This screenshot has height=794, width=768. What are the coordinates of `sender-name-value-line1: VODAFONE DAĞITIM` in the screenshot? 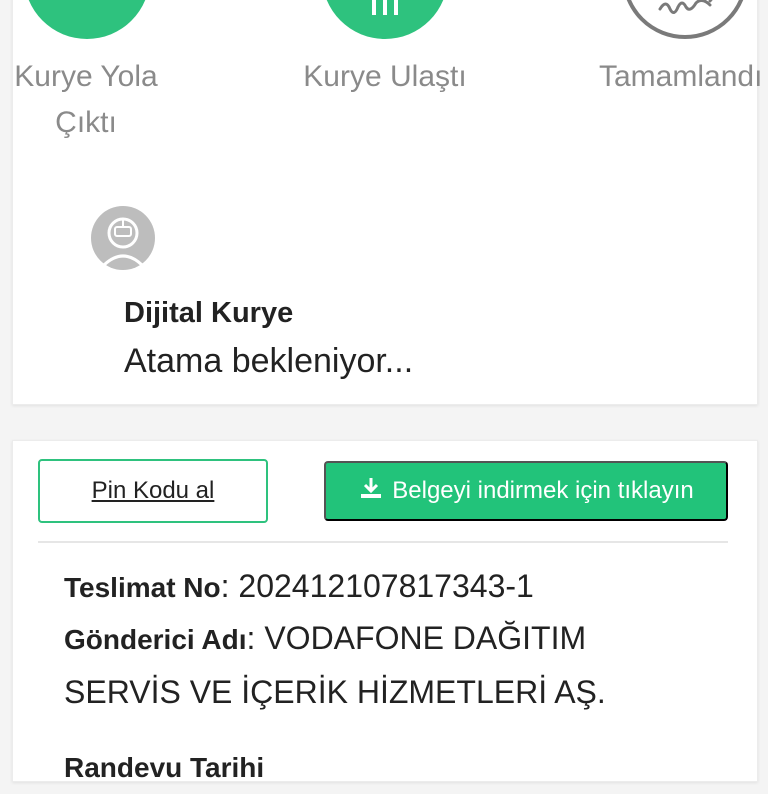 It's located at (425, 638).